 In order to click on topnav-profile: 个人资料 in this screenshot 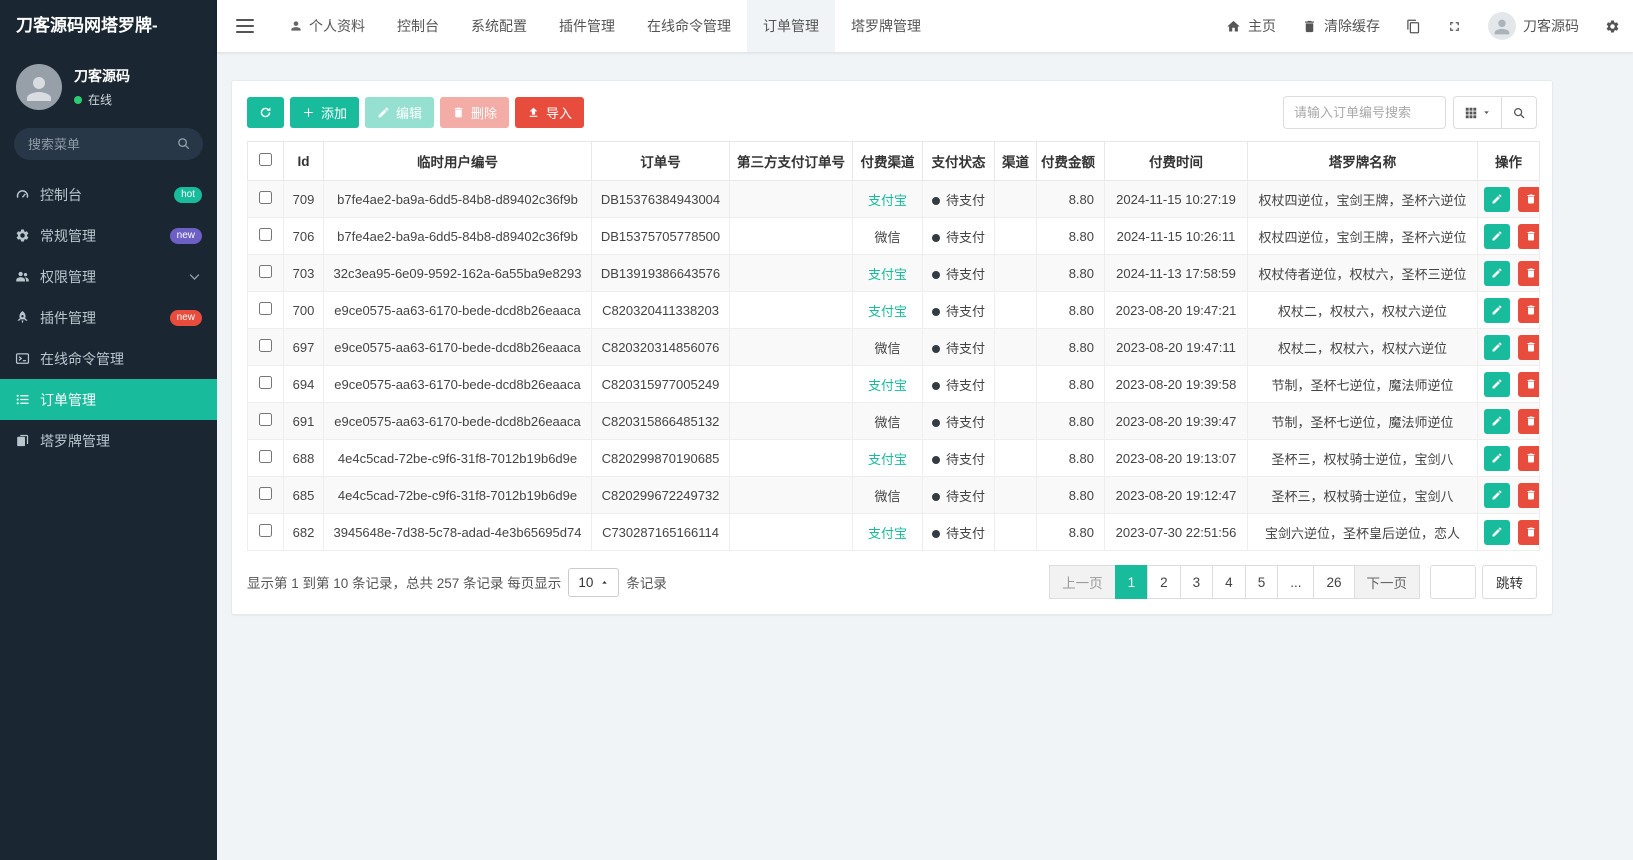, I will do `click(327, 26)`.